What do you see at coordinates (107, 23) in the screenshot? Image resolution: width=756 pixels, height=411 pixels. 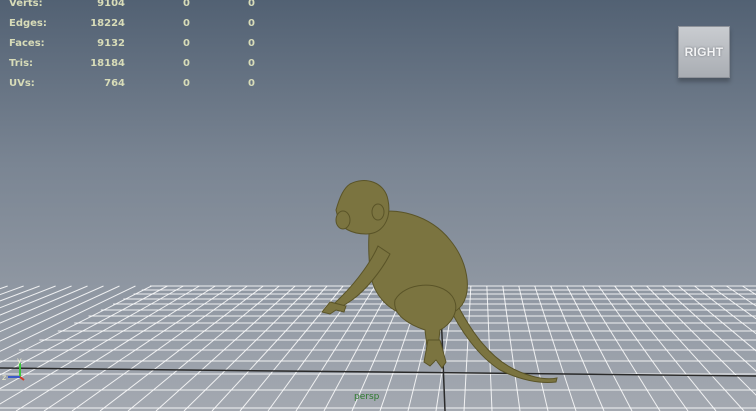 I see `hud-value: 18224` at bounding box center [107, 23].